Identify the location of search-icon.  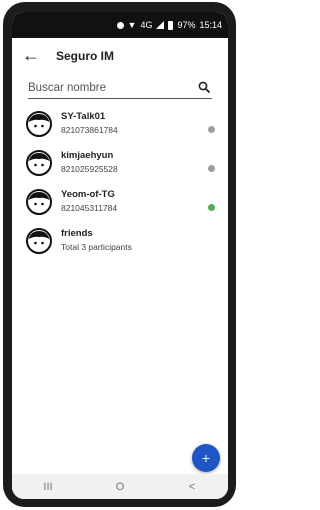
(204, 87).